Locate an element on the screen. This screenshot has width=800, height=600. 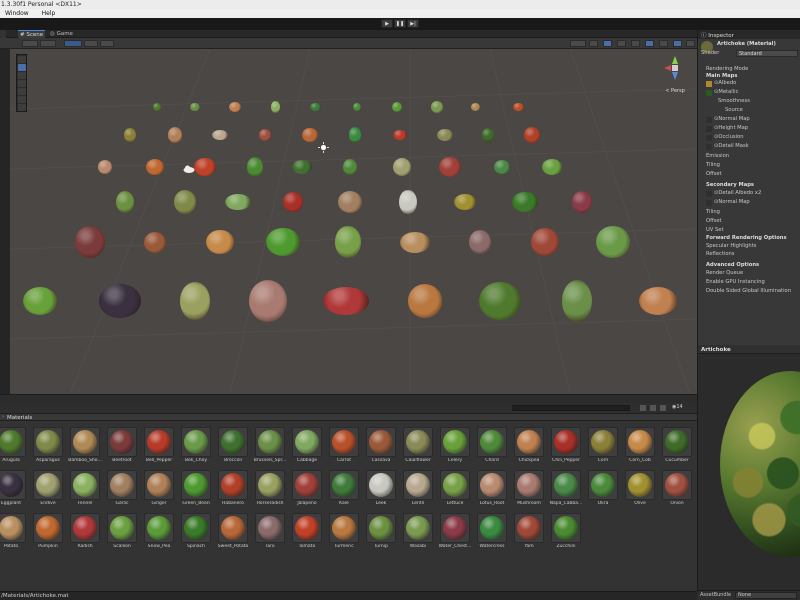
gizmos-dropdown is located at coordinates (677, 43).